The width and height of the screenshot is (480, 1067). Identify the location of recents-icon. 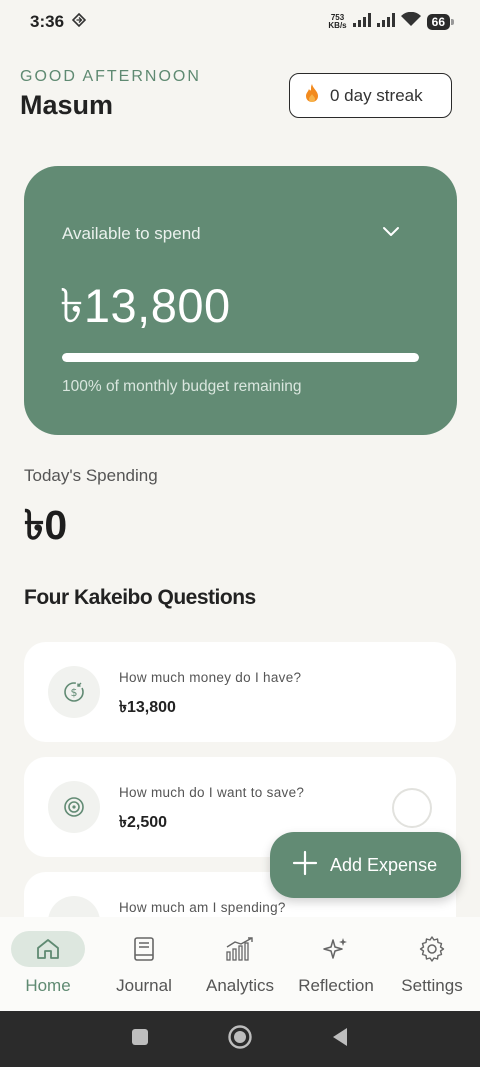
(140, 1039).